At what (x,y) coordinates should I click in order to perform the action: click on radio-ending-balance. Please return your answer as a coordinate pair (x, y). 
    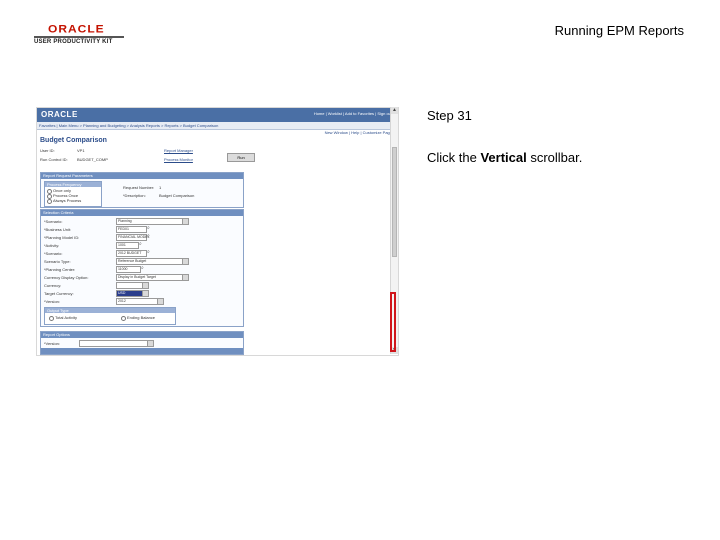
    Looking at the image, I should click on (123, 318).